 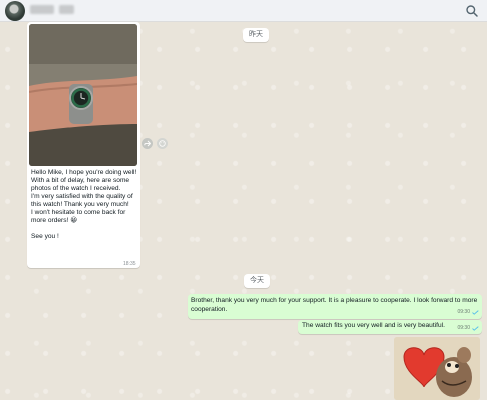 What do you see at coordinates (129, 264) in the screenshot?
I see `incoming-message-time: 18:35` at bounding box center [129, 264].